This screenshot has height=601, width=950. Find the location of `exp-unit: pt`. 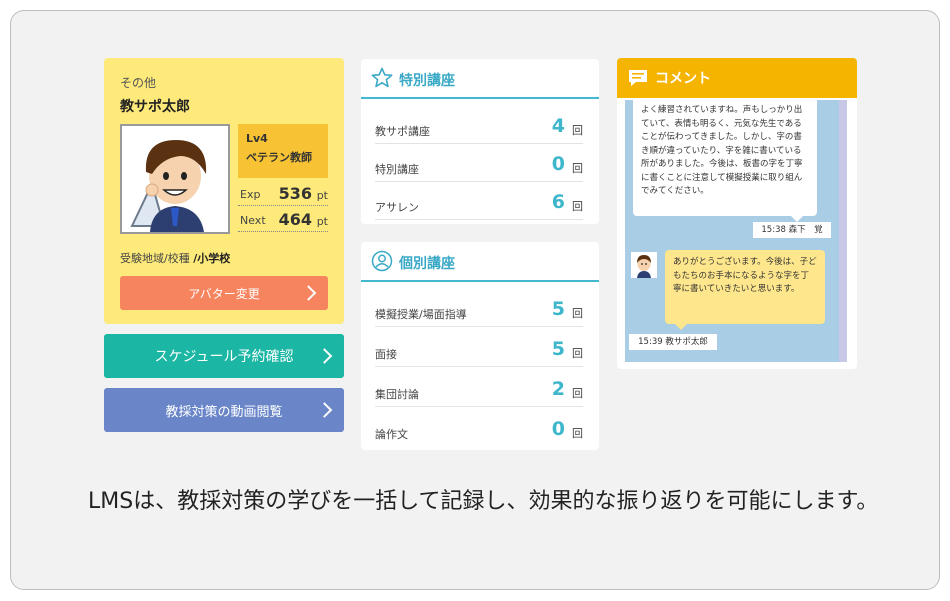

exp-unit: pt is located at coordinates (322, 195).